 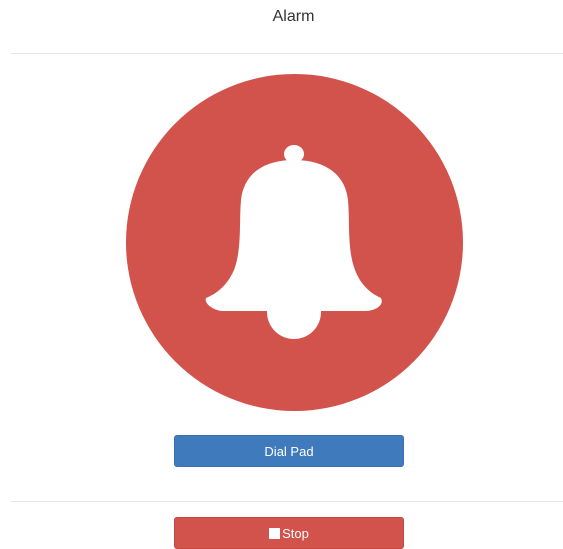 I want to click on dial-pad-label: Dial Pad, so click(x=289, y=451).